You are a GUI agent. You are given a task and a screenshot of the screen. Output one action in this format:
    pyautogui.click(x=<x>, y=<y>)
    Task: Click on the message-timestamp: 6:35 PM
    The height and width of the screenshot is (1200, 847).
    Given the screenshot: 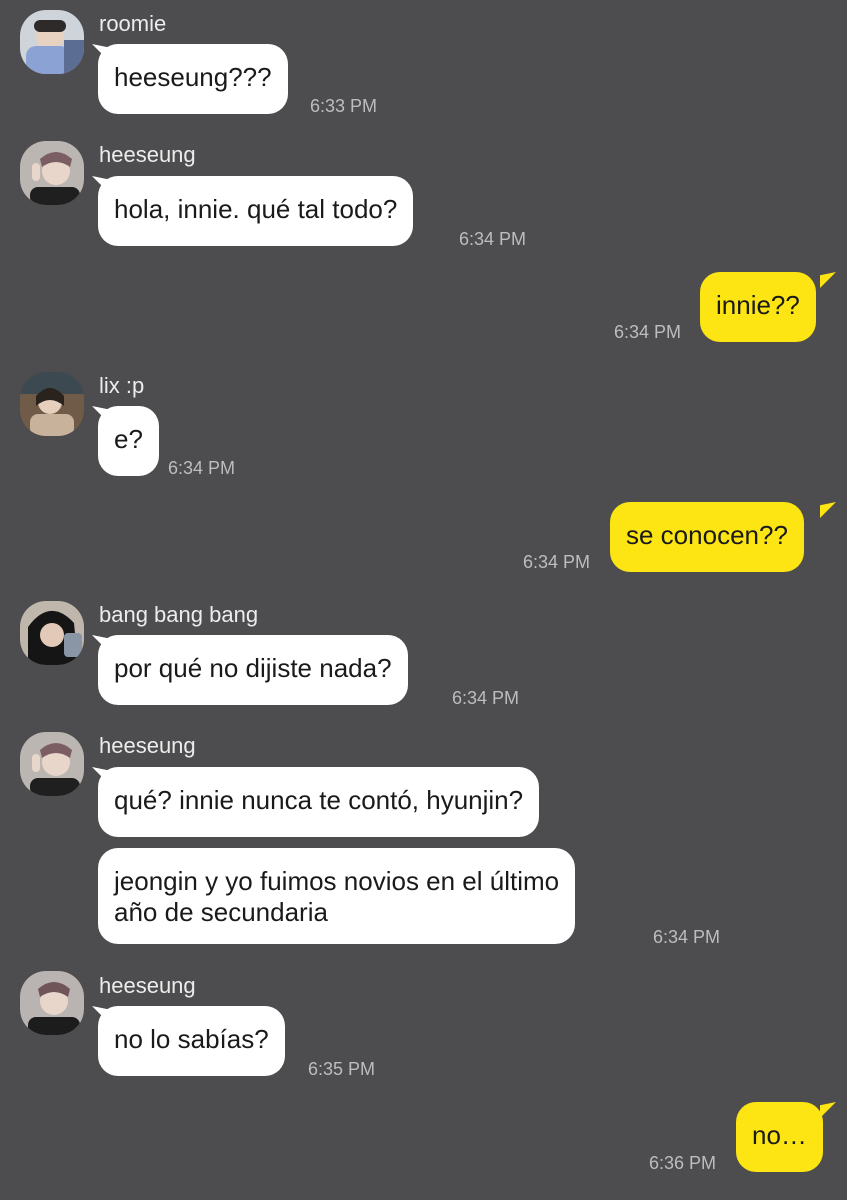 What is the action you would take?
    pyautogui.click(x=342, y=1069)
    